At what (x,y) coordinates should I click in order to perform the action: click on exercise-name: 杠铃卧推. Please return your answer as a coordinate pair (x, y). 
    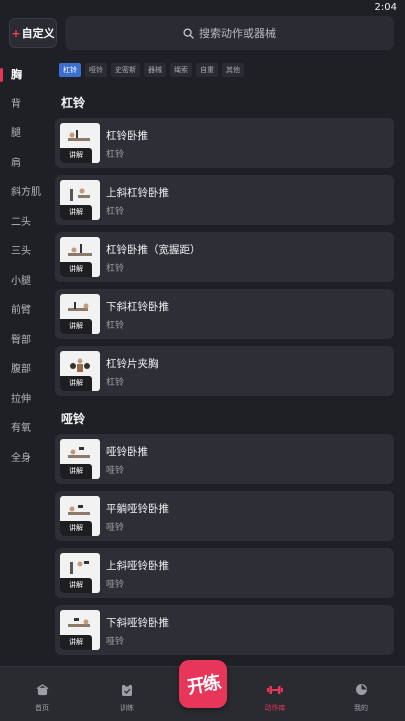
    Looking at the image, I should click on (127, 136).